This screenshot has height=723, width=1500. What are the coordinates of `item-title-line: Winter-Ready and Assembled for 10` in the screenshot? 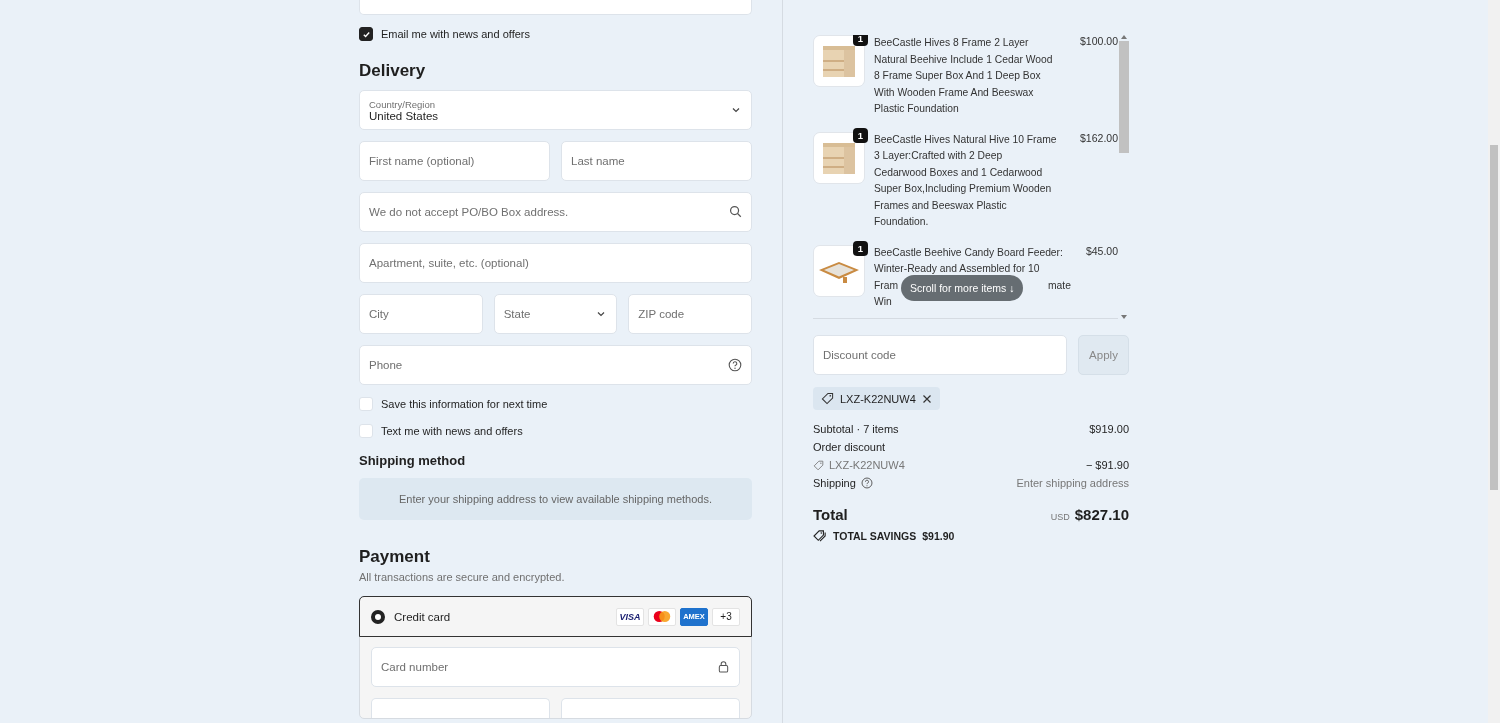 It's located at (957, 269).